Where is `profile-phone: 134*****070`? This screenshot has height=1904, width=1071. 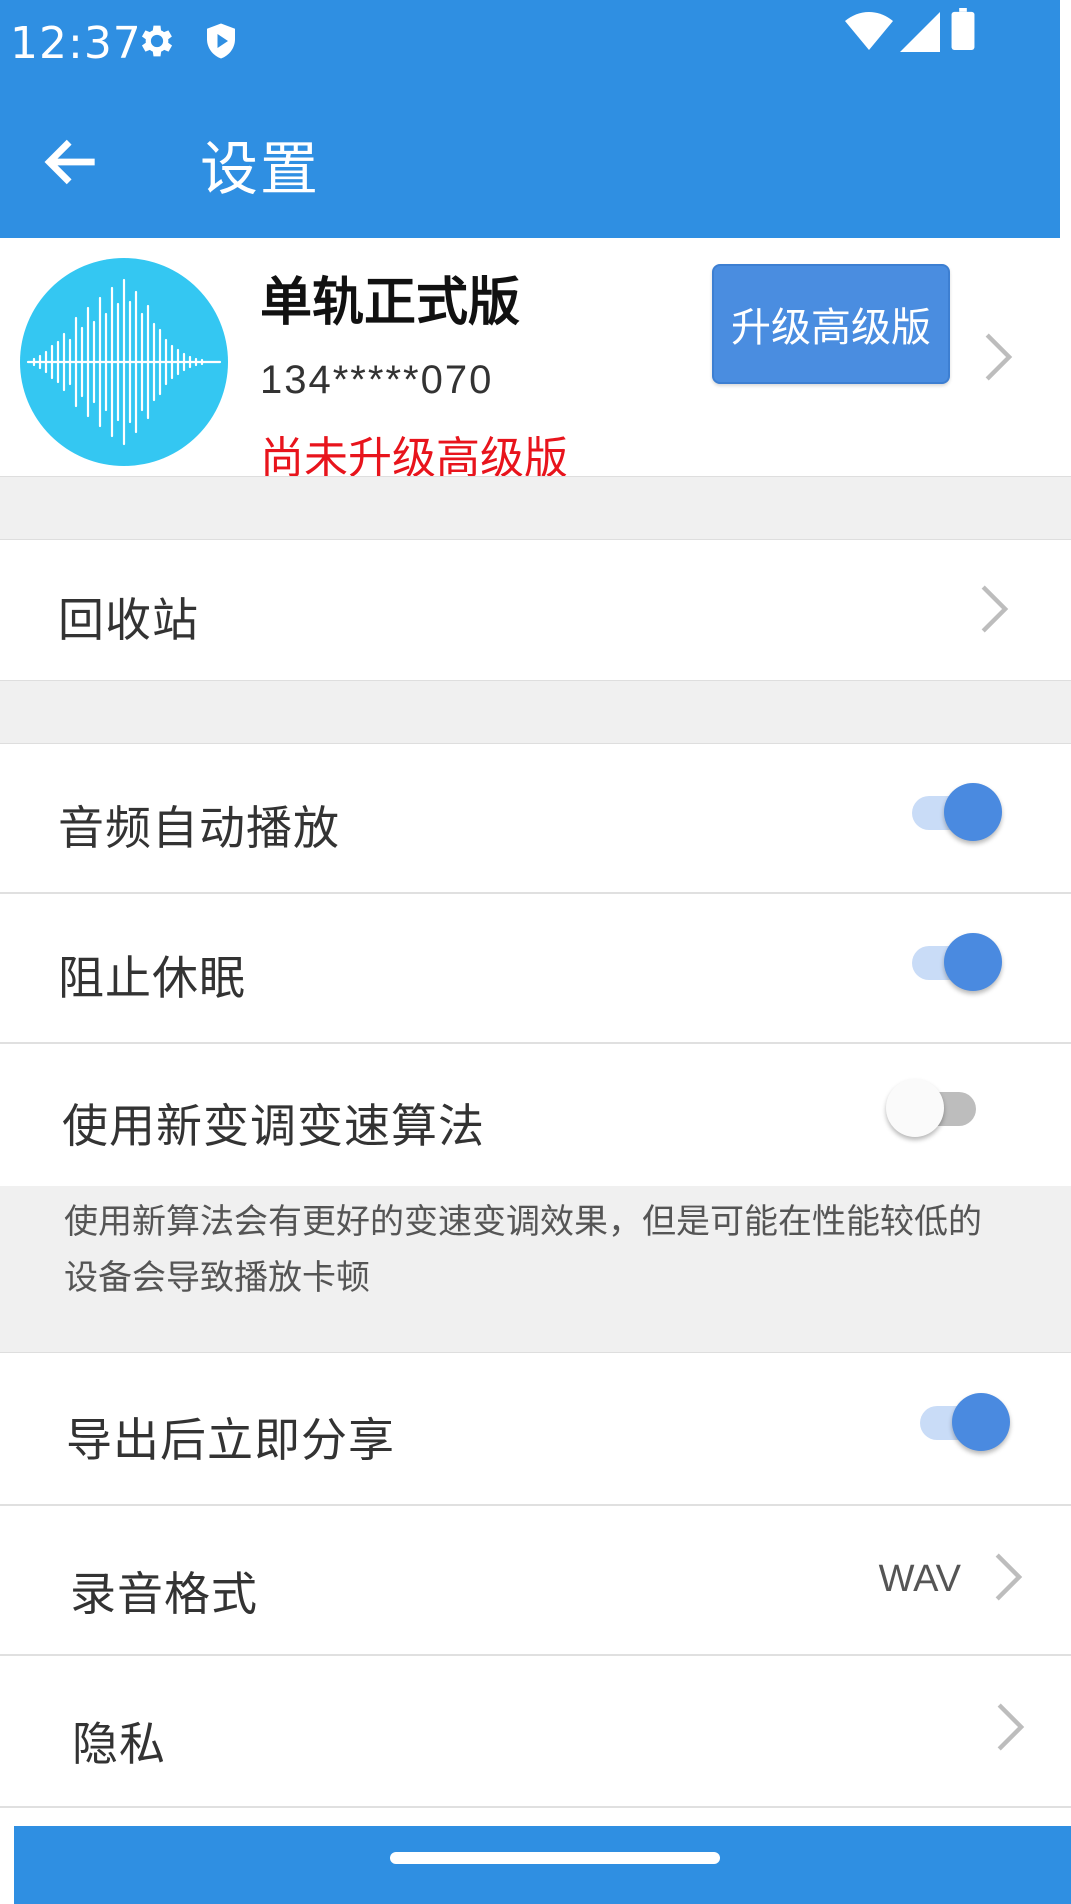
profile-phone: 134*****070 is located at coordinates (377, 380).